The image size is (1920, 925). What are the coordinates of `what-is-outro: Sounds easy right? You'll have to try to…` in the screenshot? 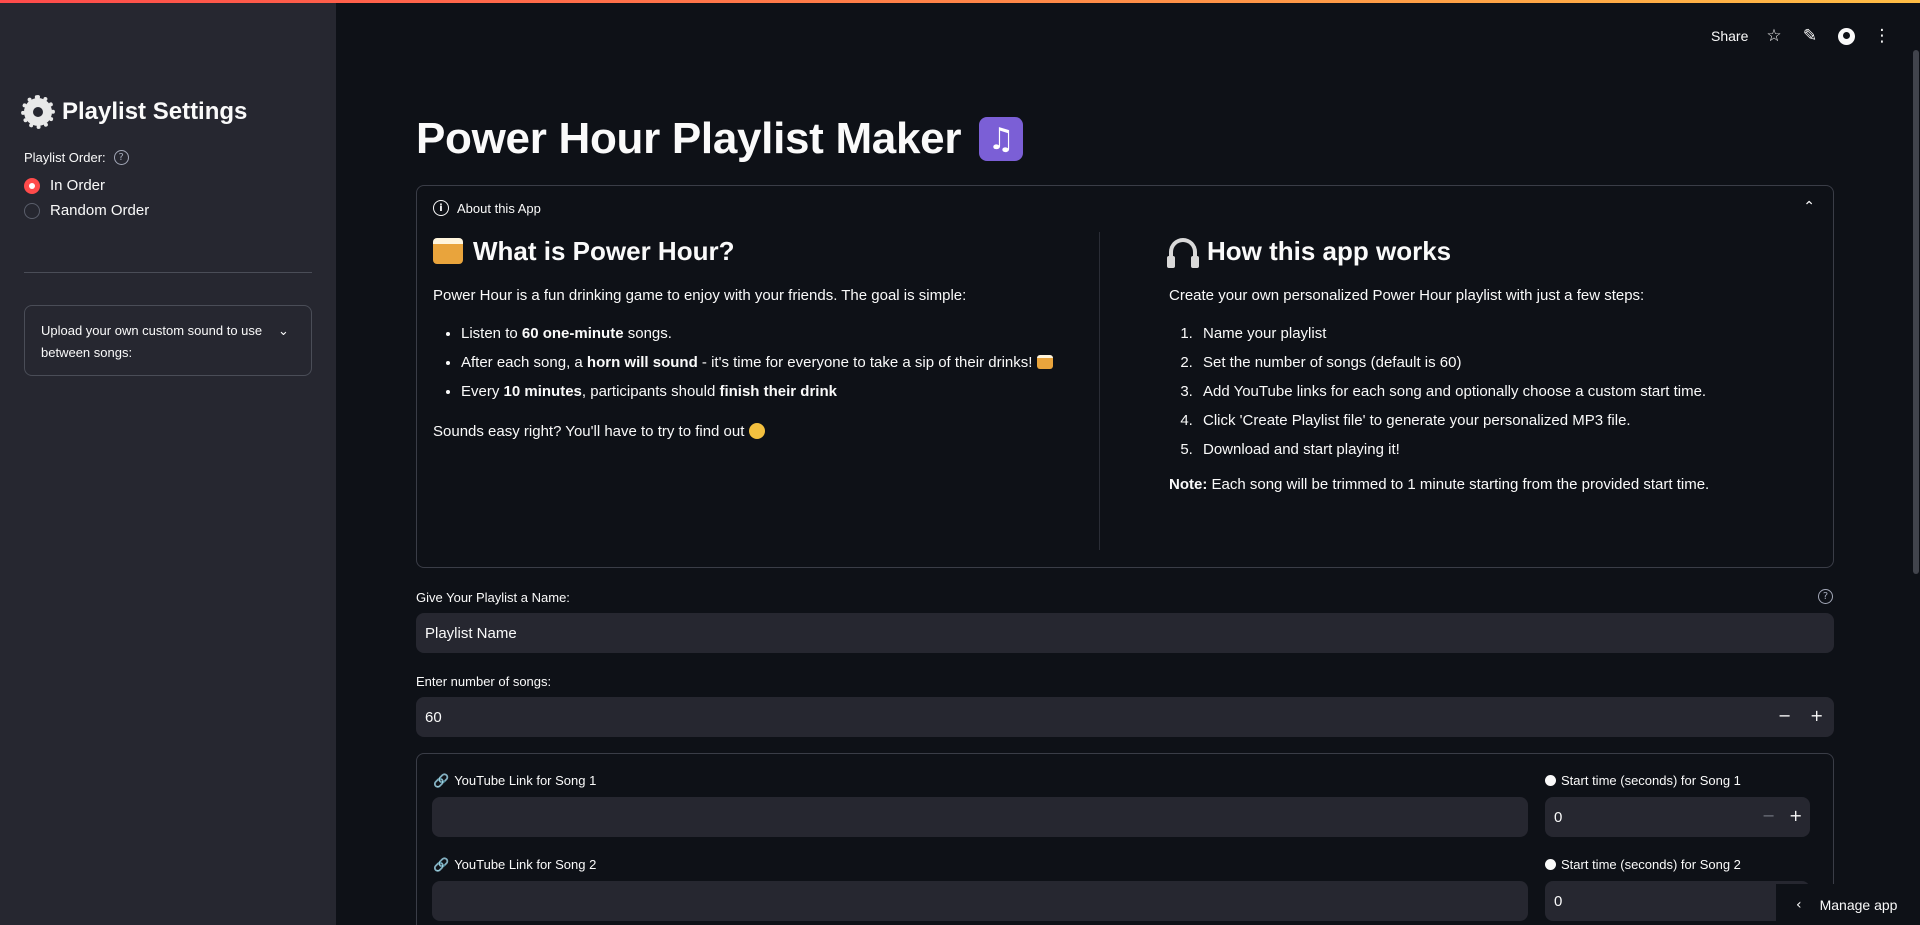 It's located at (748, 432).